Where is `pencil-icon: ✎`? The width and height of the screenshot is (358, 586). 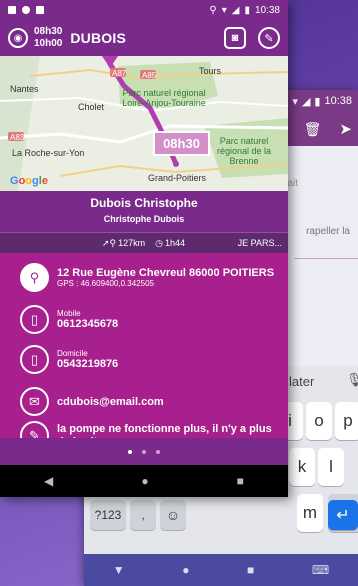
pencil-icon: ✎ is located at coordinates (34, 429).